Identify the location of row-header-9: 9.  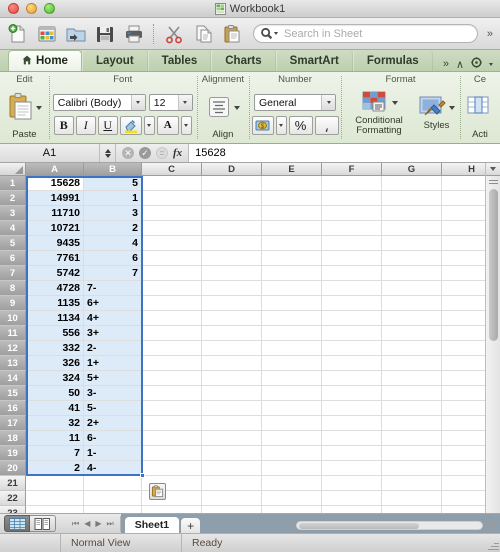
(13, 303).